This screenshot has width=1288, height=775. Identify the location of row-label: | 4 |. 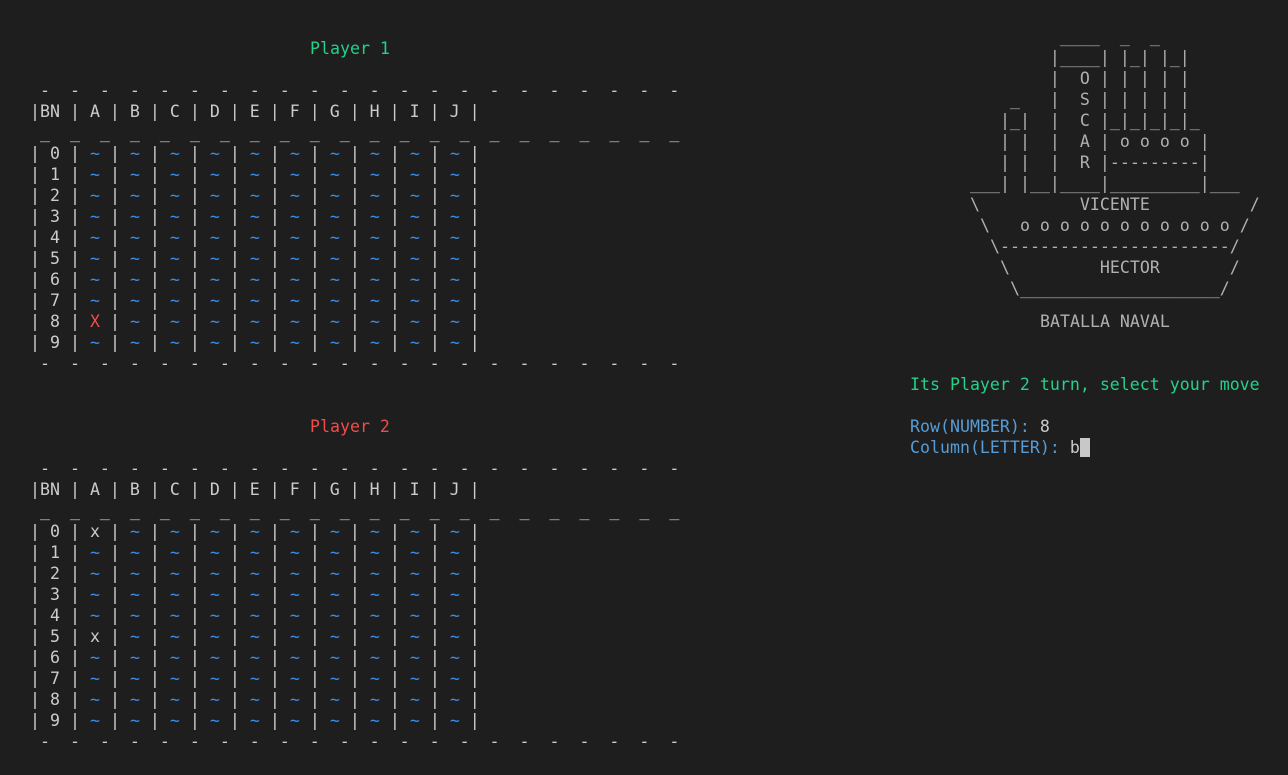
(55, 237).